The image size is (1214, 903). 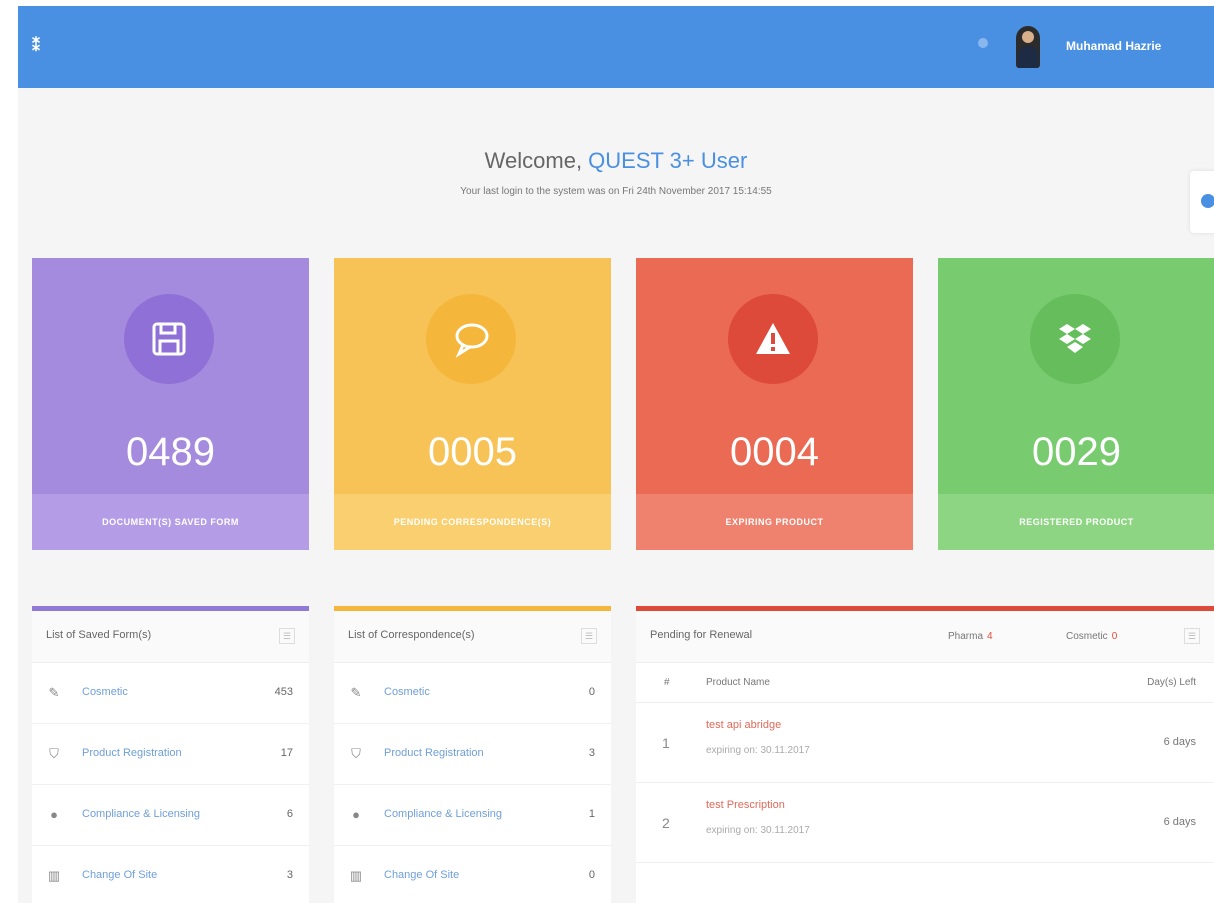 What do you see at coordinates (666, 823) in the screenshot?
I see `row-index: 2` at bounding box center [666, 823].